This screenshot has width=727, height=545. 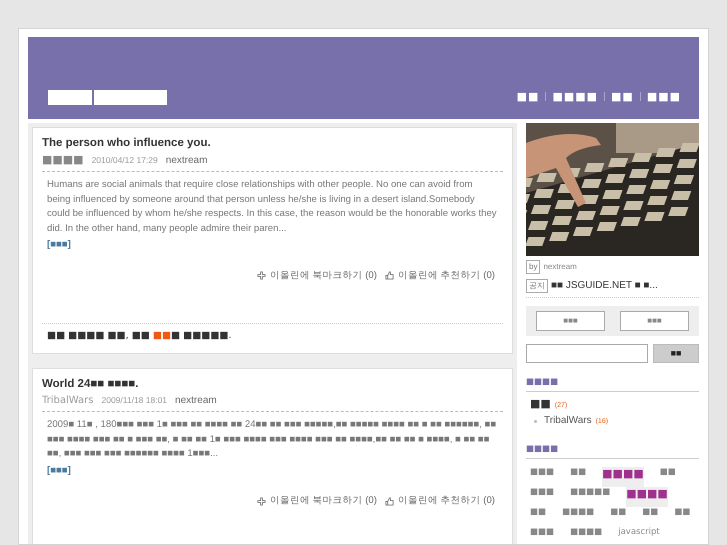 What do you see at coordinates (125, 160) in the screenshot?
I see `post-date: 2010/04/12 17:29` at bounding box center [125, 160].